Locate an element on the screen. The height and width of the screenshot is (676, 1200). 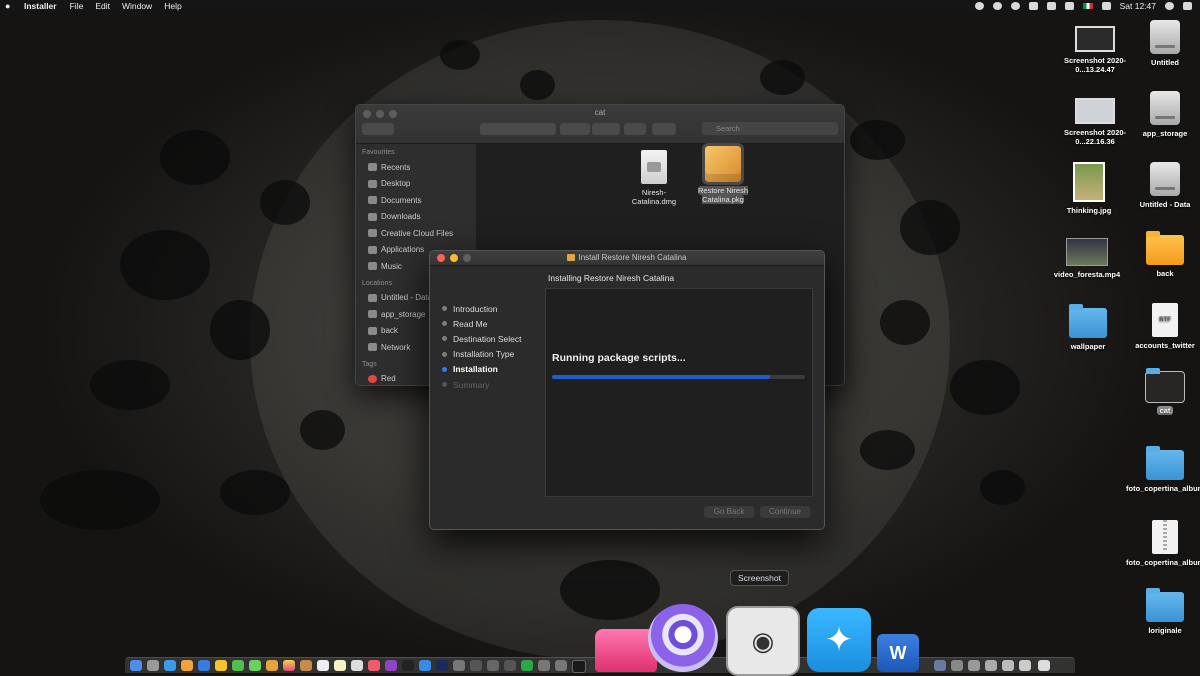
wifi-icon is located at coordinates (1033, 5).